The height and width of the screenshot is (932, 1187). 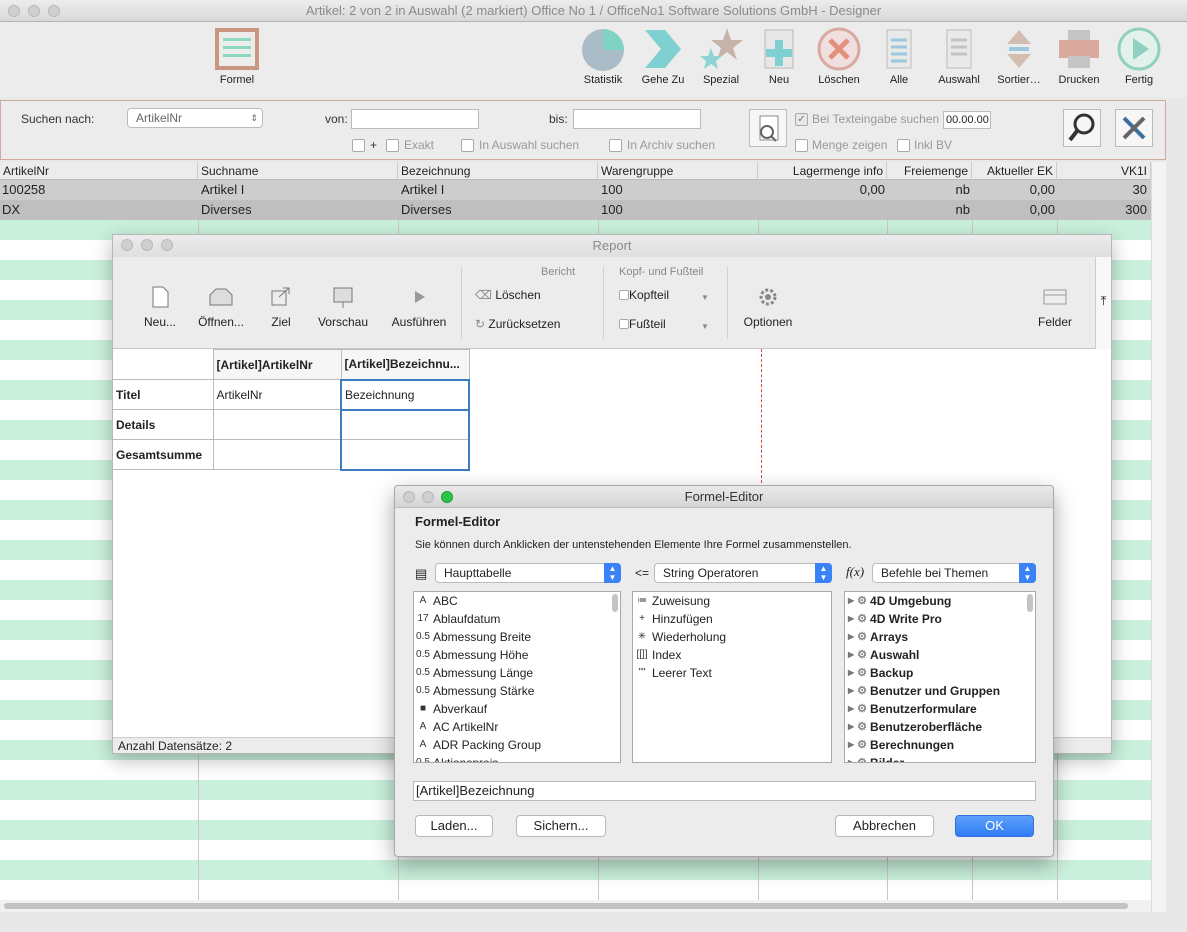 I want to click on time-field: 00.00.00, so click(x=967, y=120).